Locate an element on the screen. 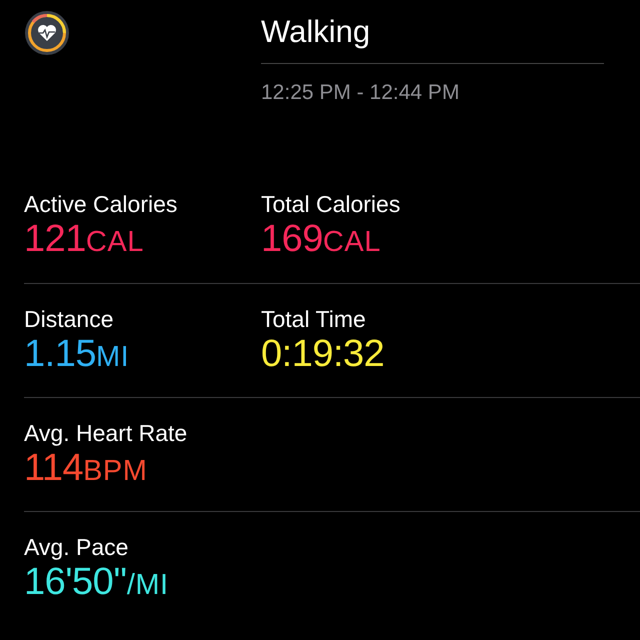 The height and width of the screenshot is (640, 640). metric-label: Distance is located at coordinates (69, 319).